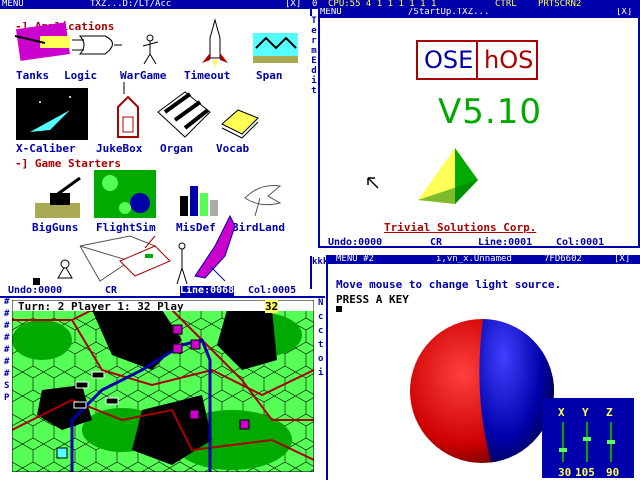 This screenshot has width=640, height=482. What do you see at coordinates (215, 43) in the screenshot?
I see `timeout-icon` at bounding box center [215, 43].